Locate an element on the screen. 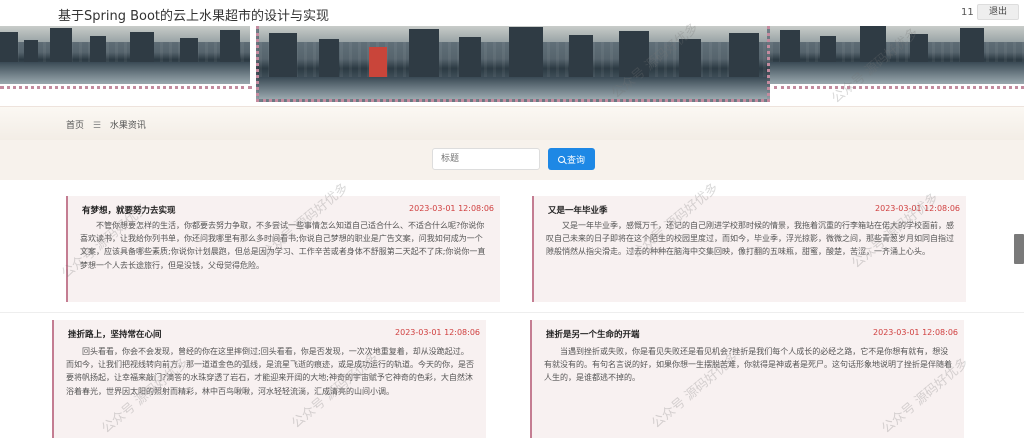  search-input is located at coordinates (486, 159).